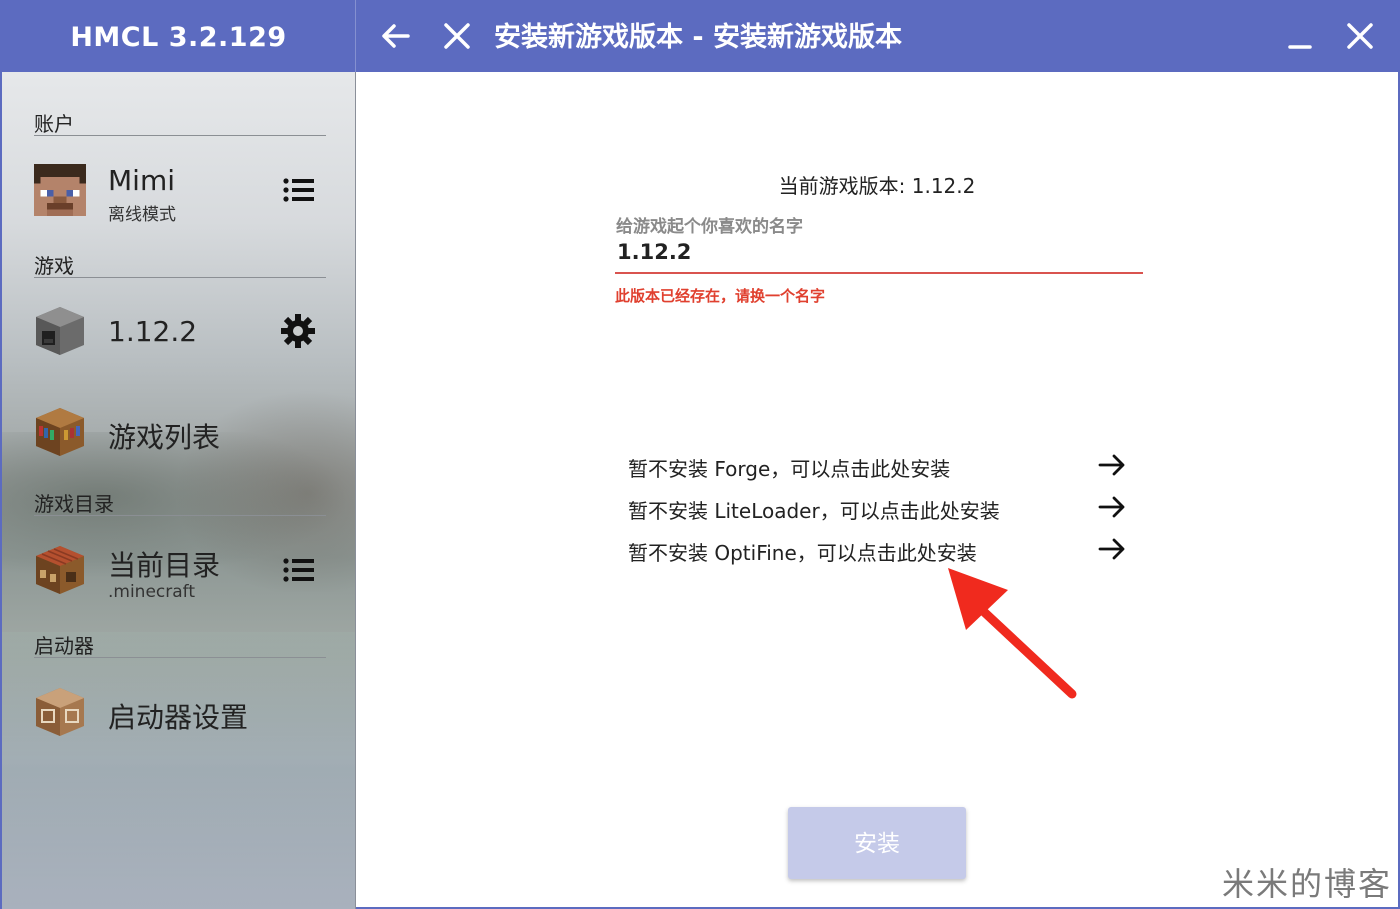 The width and height of the screenshot is (1400, 909). What do you see at coordinates (64, 646) in the screenshot?
I see `section-launcher-label: 启动器` at bounding box center [64, 646].